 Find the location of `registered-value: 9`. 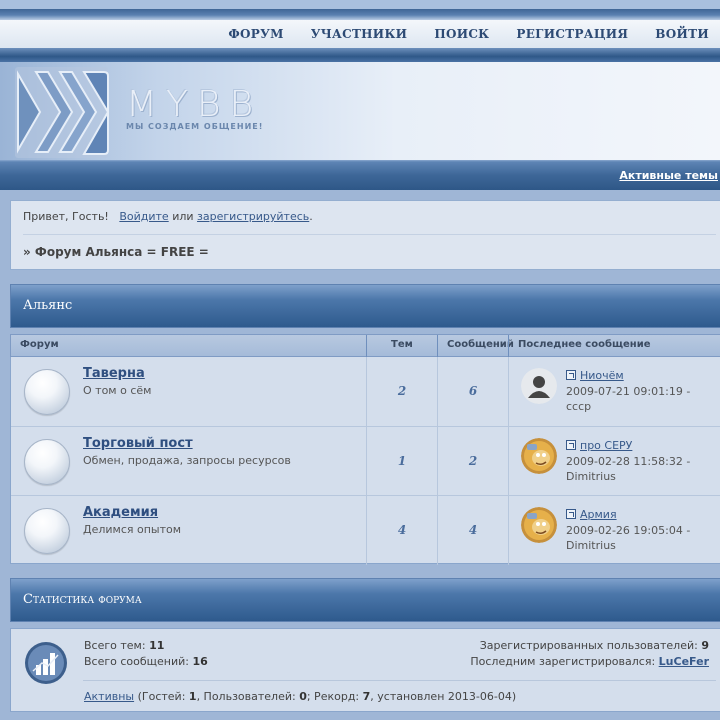

registered-value: 9 is located at coordinates (705, 645).